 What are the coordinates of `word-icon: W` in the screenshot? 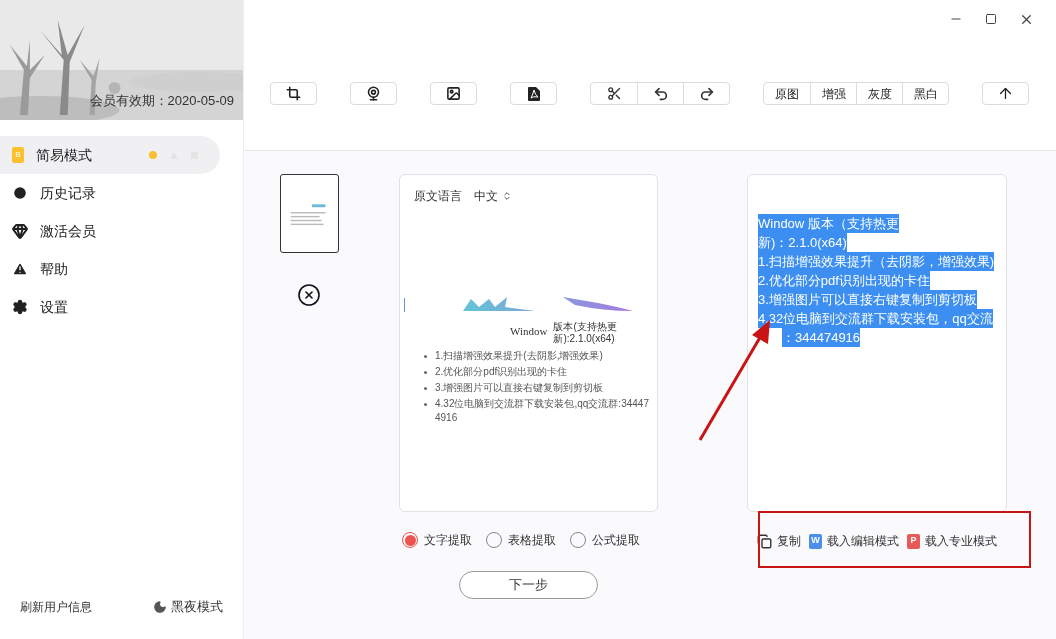 It's located at (815, 541).